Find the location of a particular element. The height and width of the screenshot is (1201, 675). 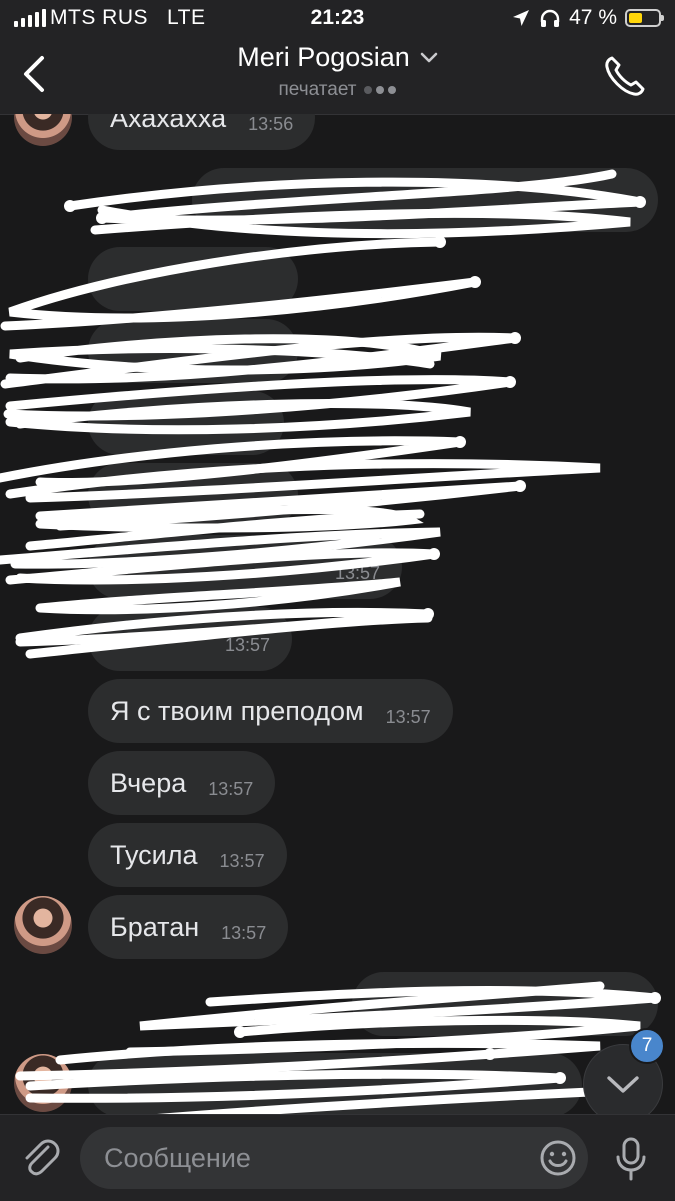

message-text: Вчера is located at coordinates (148, 782).